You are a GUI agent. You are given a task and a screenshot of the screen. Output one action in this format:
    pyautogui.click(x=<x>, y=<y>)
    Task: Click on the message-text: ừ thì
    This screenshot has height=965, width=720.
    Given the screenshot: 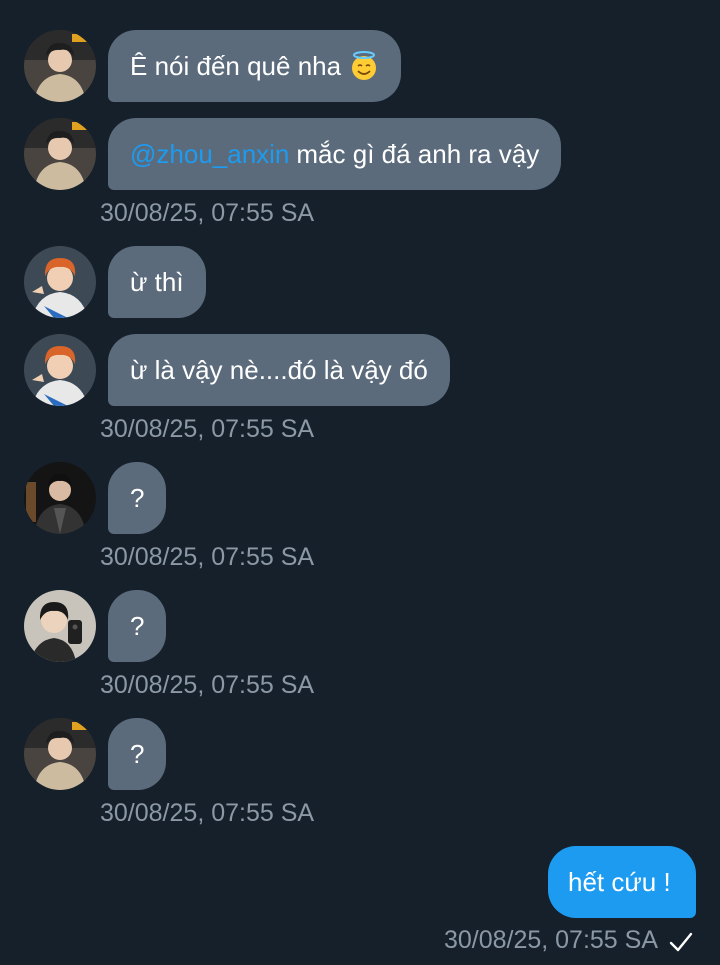 What is the action you would take?
    pyautogui.click(x=157, y=281)
    